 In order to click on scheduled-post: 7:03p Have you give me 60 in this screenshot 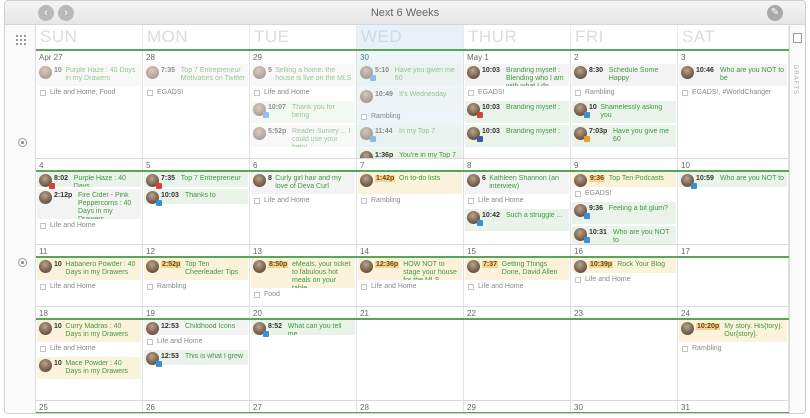, I will do `click(624, 136)`.